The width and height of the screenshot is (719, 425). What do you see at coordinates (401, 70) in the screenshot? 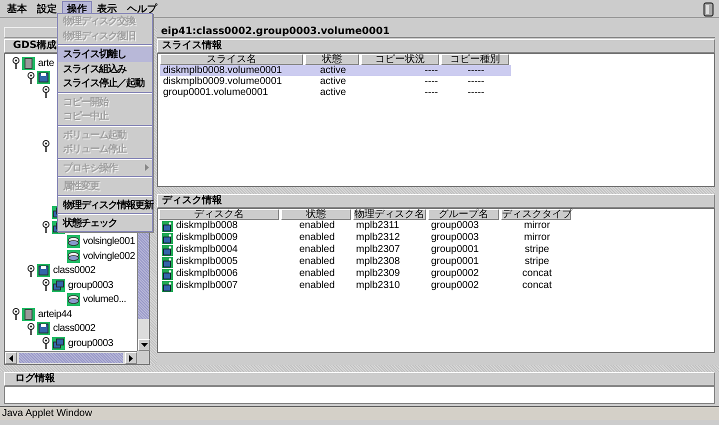
I see `table-cell: ----` at bounding box center [401, 70].